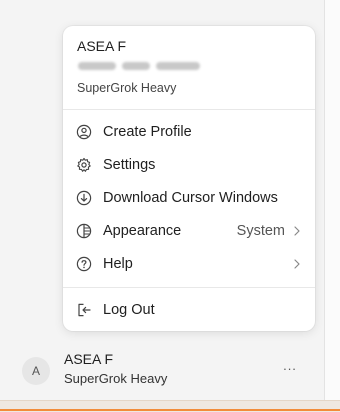 The width and height of the screenshot is (340, 412). What do you see at coordinates (84, 164) in the screenshot?
I see `gear-icon` at bounding box center [84, 164].